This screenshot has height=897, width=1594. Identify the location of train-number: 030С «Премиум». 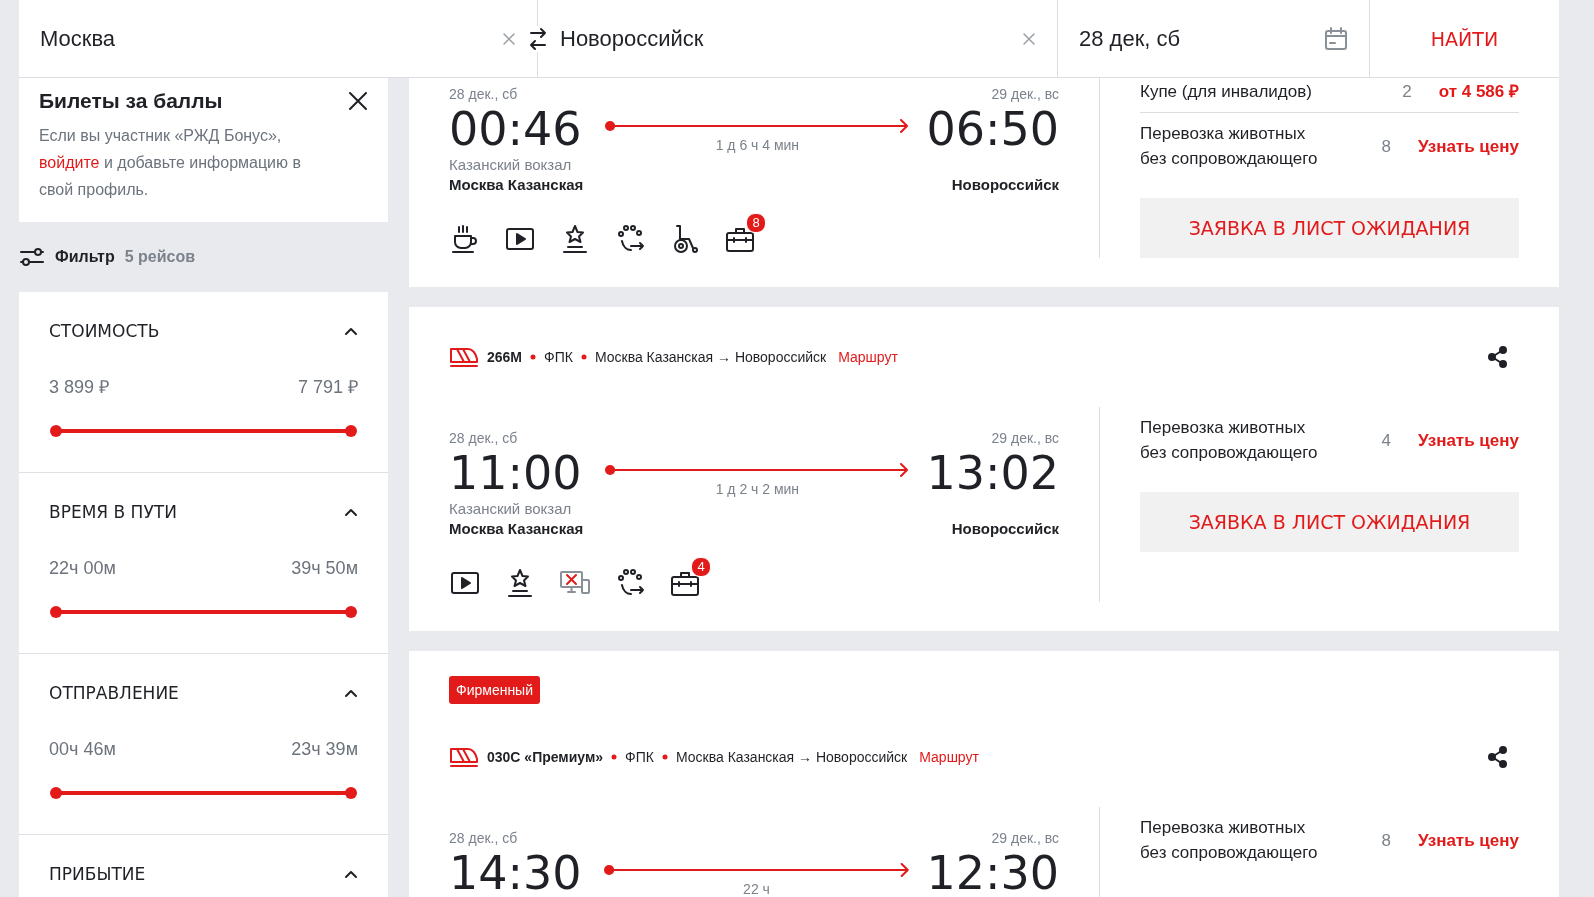
(545, 757).